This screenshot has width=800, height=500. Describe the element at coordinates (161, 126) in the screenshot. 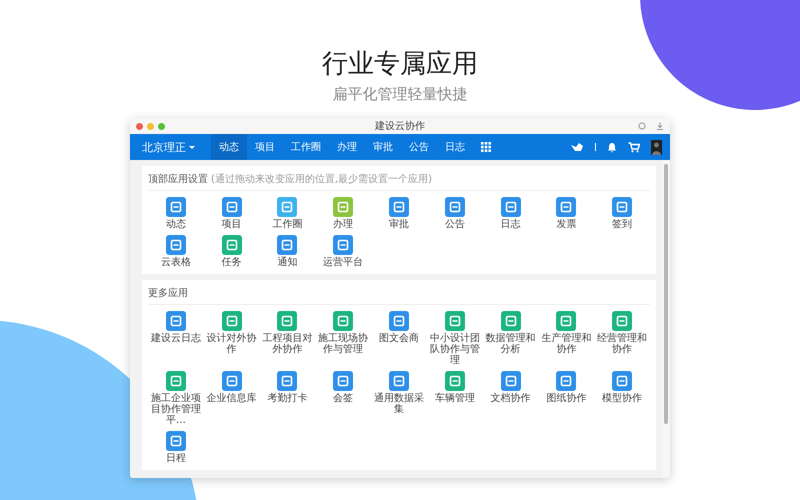

I see `maximize-button` at that location.